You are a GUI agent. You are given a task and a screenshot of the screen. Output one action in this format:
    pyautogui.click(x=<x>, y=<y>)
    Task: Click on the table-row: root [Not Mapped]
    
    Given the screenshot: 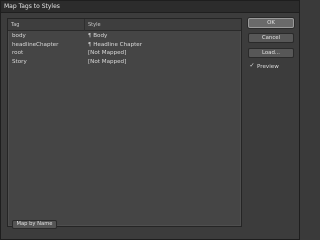 What is the action you would take?
    pyautogui.click(x=124, y=53)
    